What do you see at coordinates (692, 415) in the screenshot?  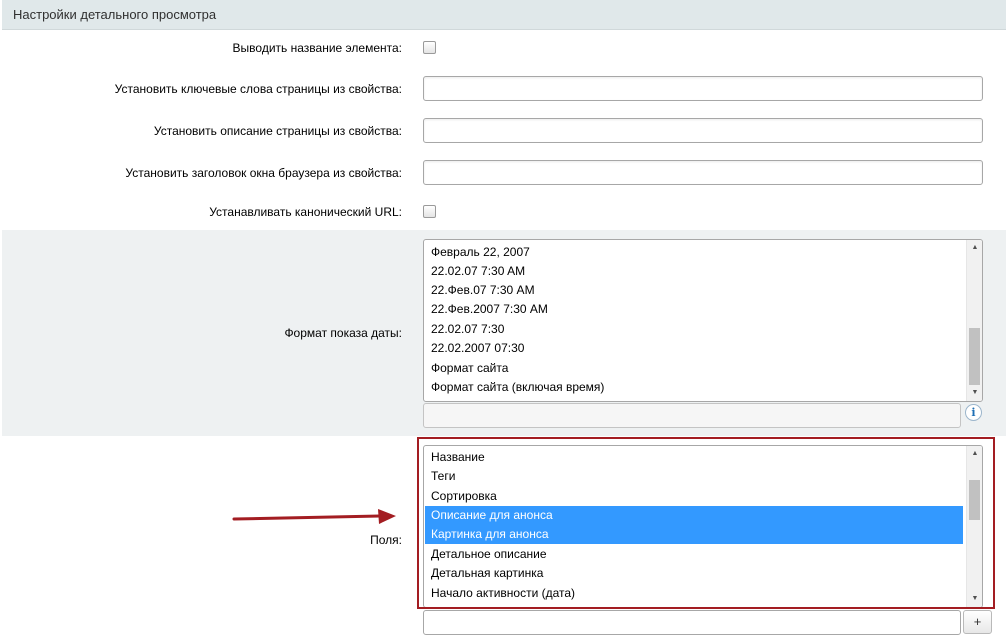 I see `date-format-custom-input` at bounding box center [692, 415].